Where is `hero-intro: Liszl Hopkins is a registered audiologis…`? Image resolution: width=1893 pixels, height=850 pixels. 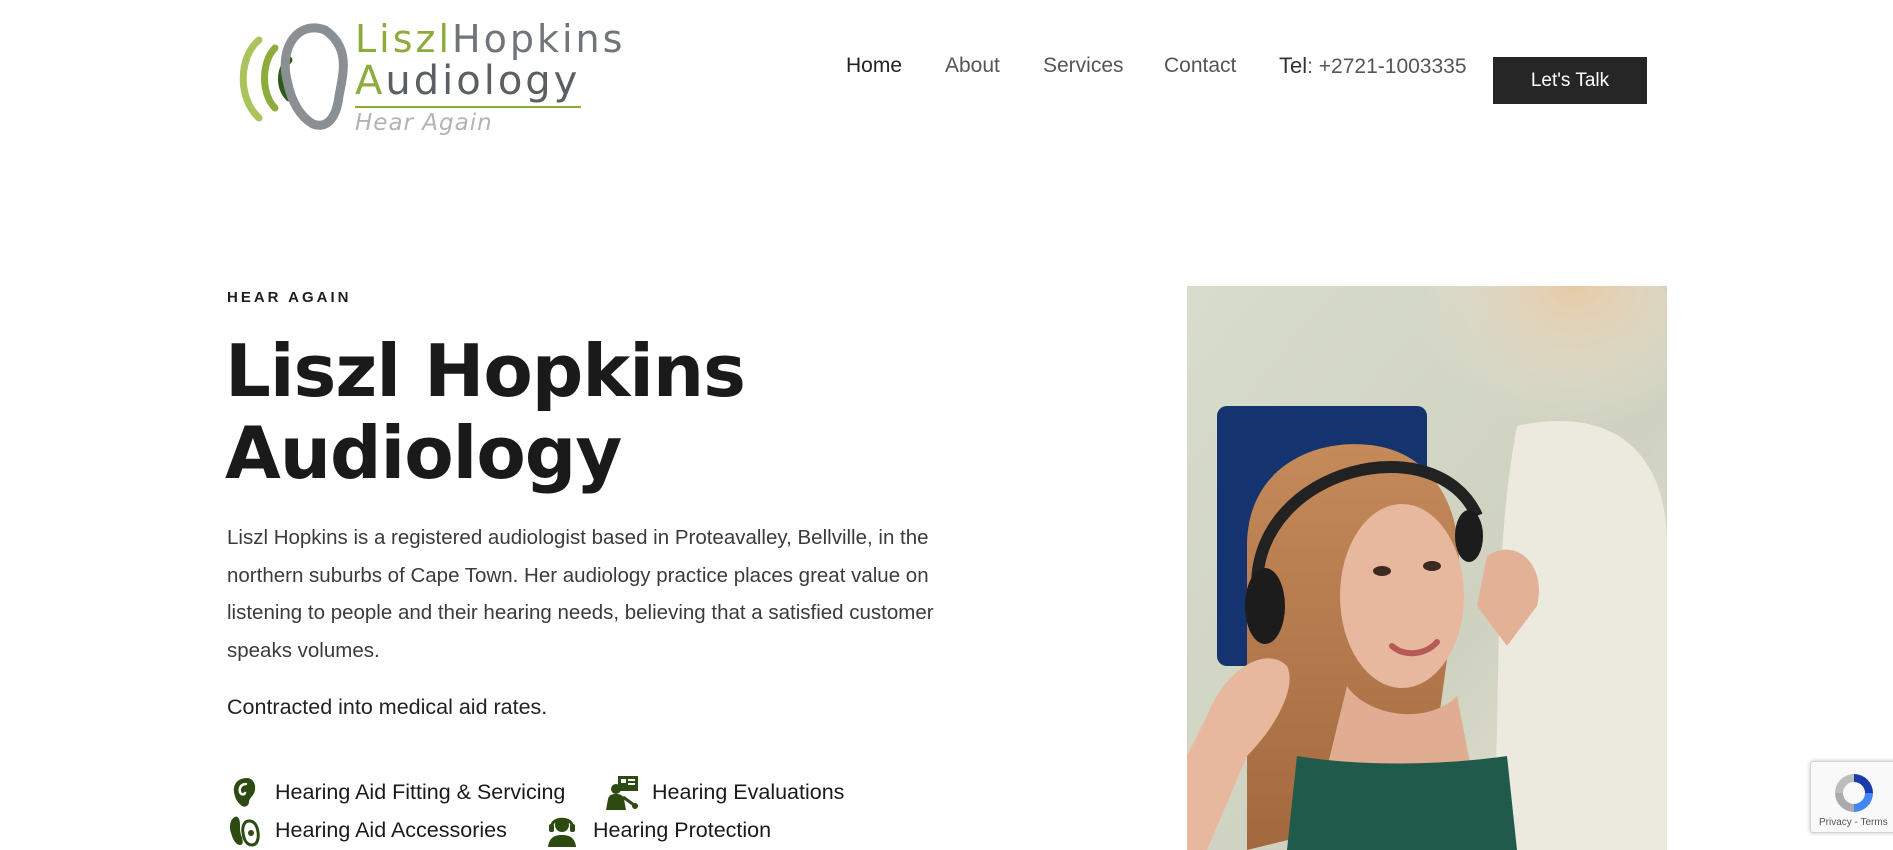
hero-intro: Liszl Hopkins is a registered audiologis… is located at coordinates (580, 594).